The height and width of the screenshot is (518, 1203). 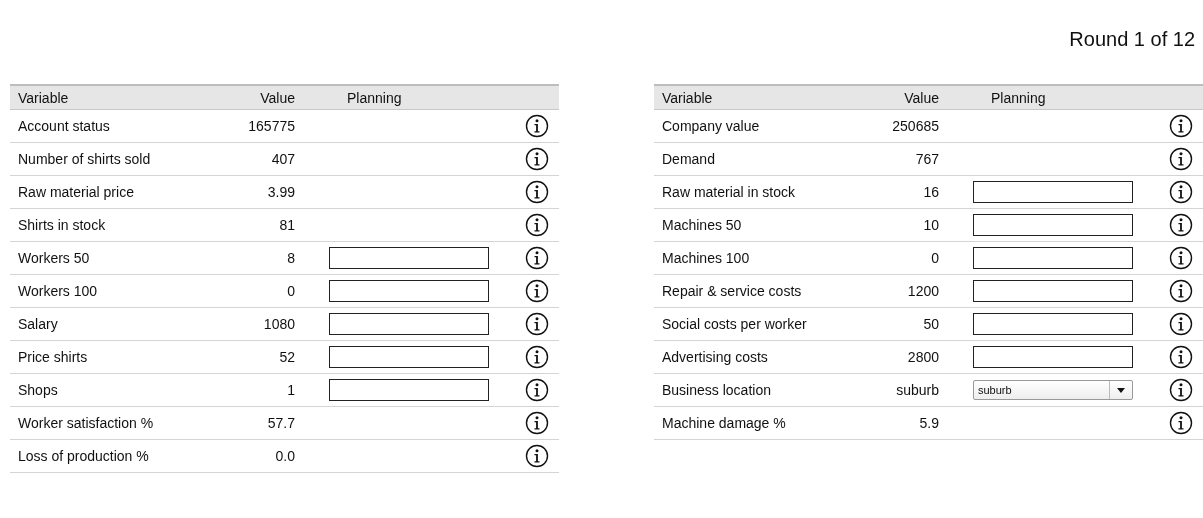 What do you see at coordinates (930, 324) in the screenshot?
I see `value-text: 50` at bounding box center [930, 324].